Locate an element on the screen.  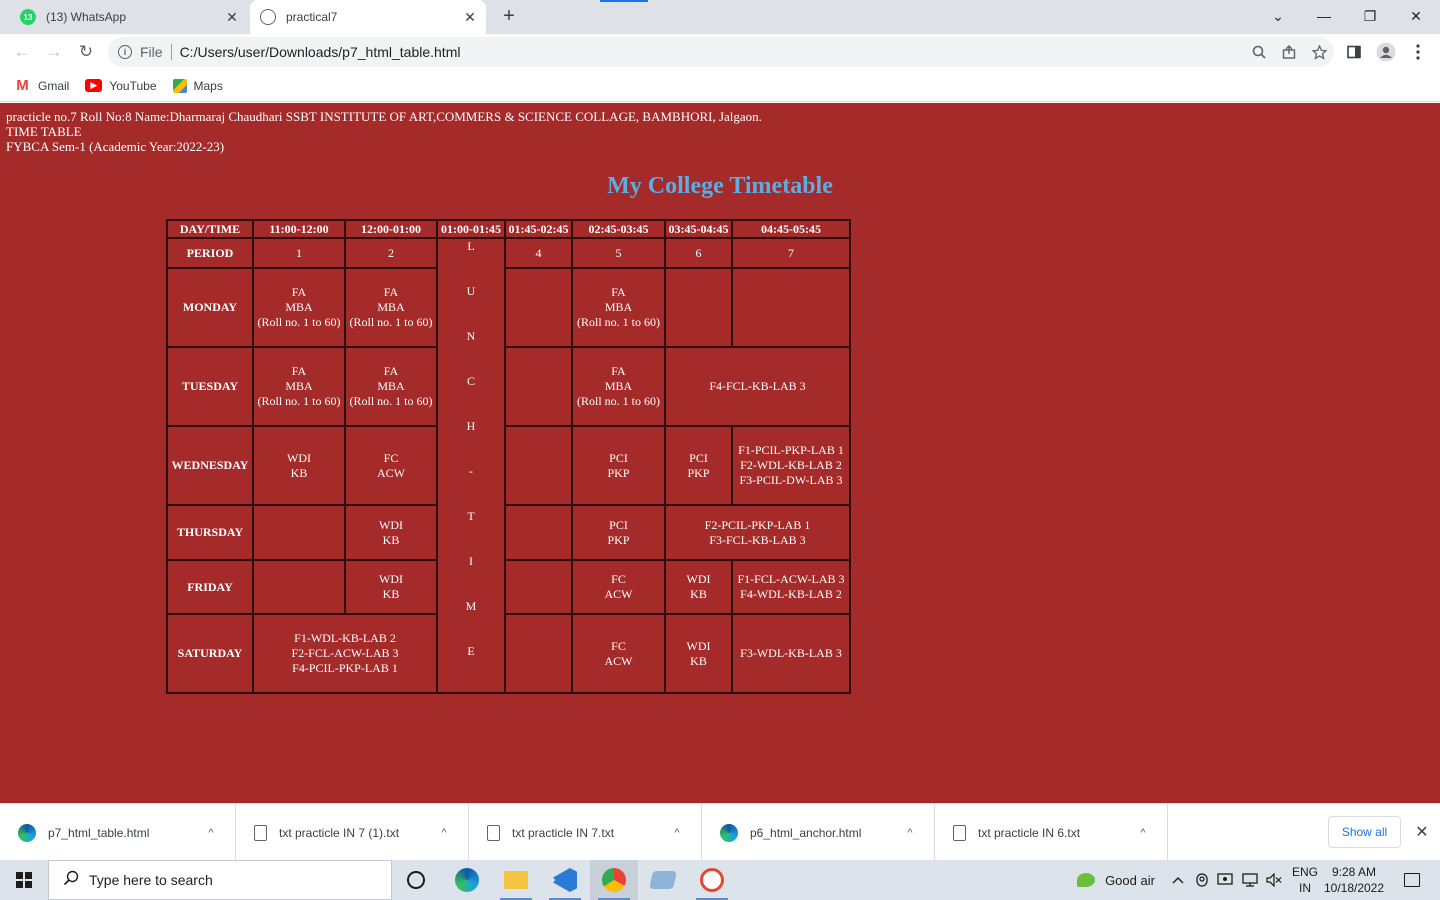
reload-button: ↻ is located at coordinates (86, 52).